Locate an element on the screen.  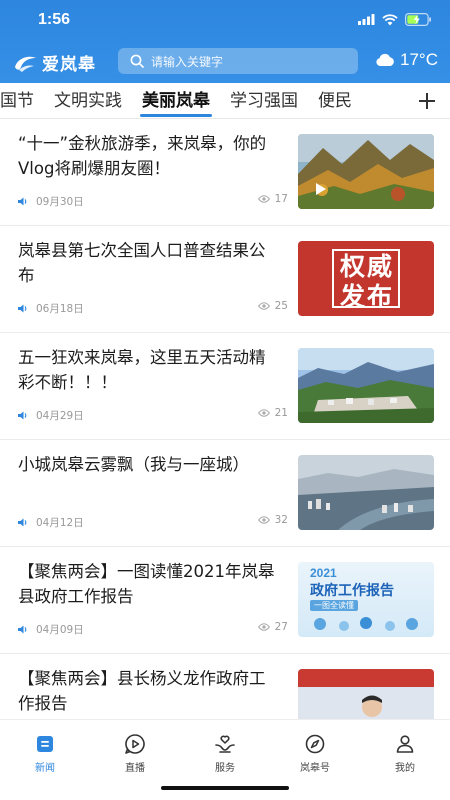
nav-label: 我的 is located at coordinates (405, 768).